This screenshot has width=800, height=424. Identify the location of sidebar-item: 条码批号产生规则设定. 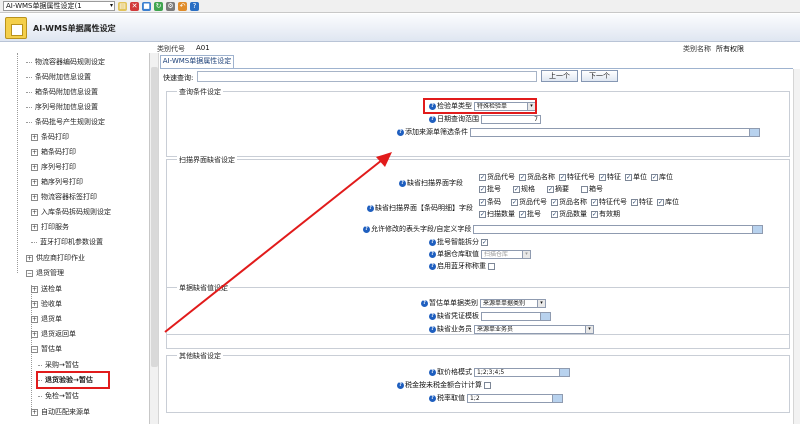
(65, 122).